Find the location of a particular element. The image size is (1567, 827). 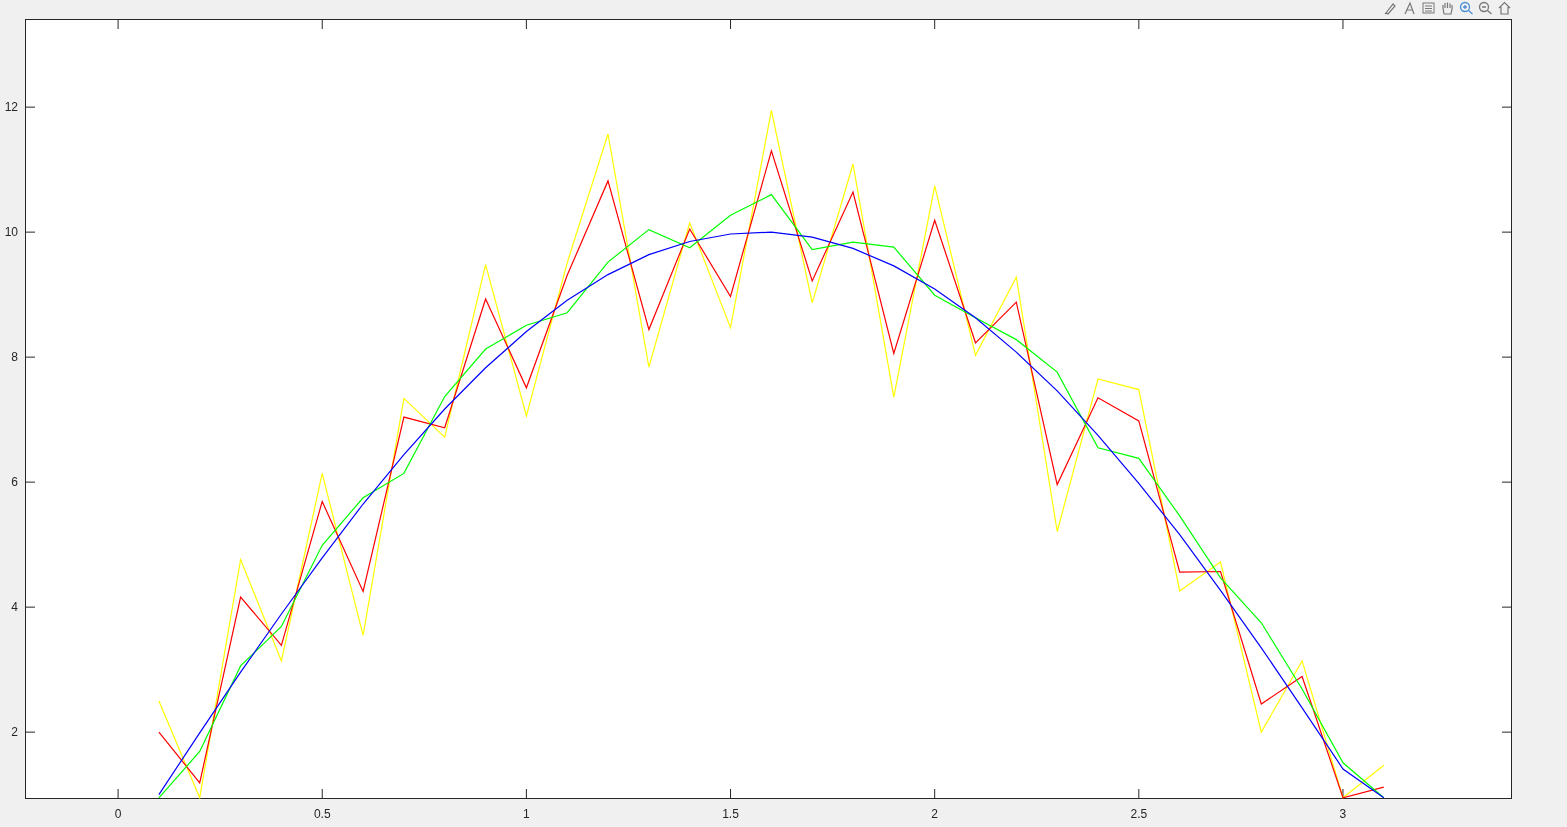

list-icon is located at coordinates (1428, 8).